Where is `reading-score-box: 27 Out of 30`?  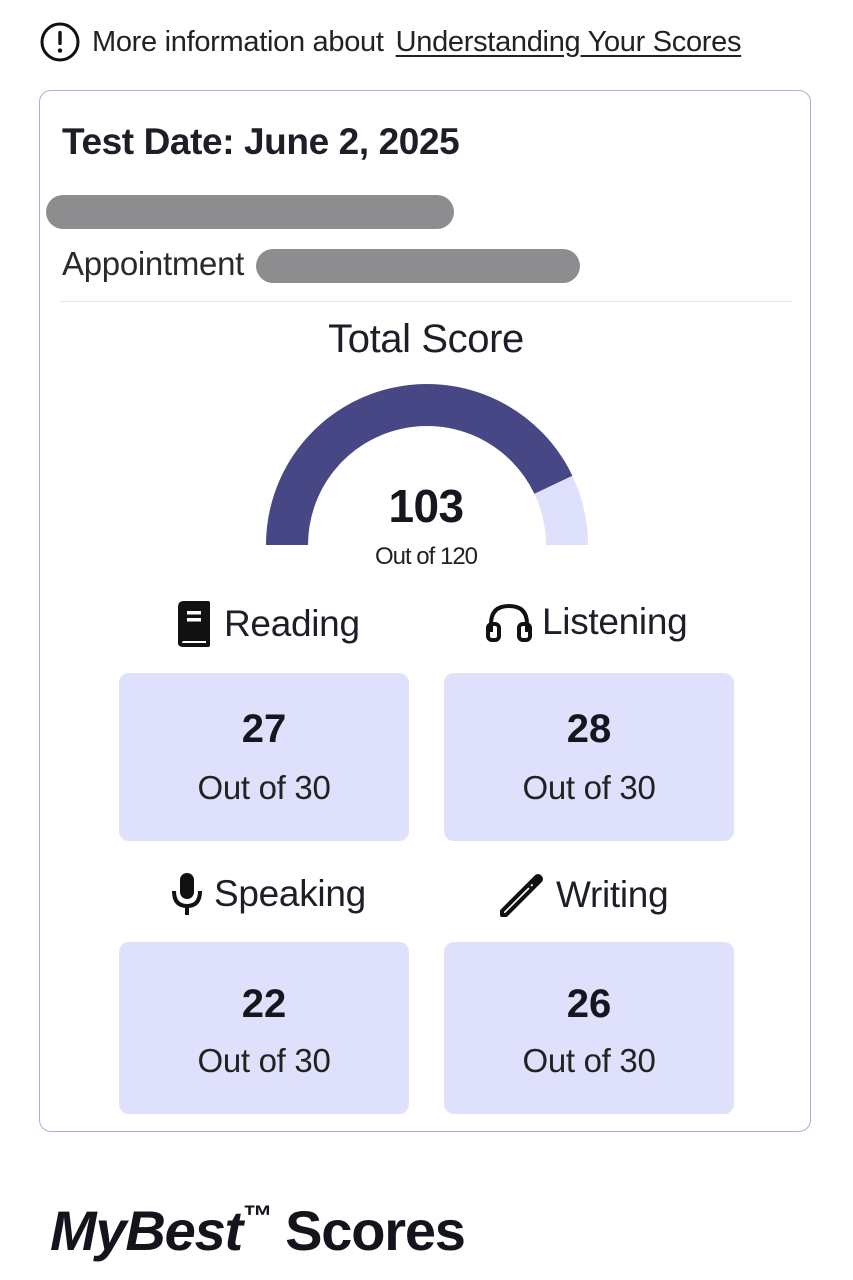
reading-score-box: 27 Out of 30 is located at coordinates (264, 757).